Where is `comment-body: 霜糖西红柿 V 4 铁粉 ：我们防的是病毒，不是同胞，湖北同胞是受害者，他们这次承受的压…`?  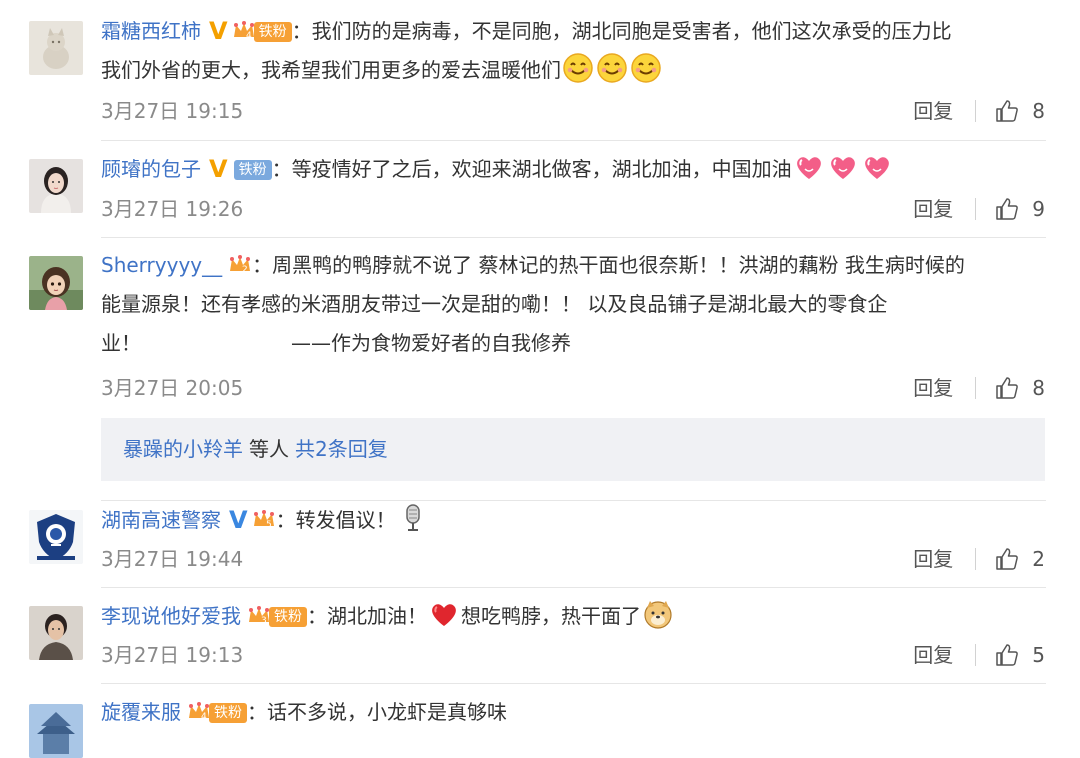
comment-body: 霜糖西红柿 V 4 铁粉 ：我们防的是病毒，不是同胞，湖北同胞是受害者，他们这次承受的压… is located at coordinates (526, 50).